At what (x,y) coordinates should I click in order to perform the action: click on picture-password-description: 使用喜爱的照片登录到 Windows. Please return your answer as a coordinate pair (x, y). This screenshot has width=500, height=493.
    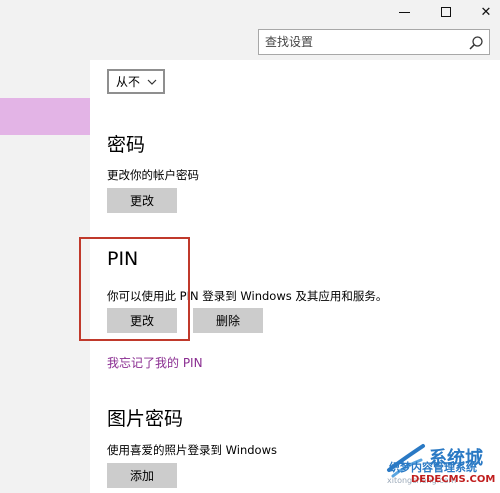
    Looking at the image, I should click on (192, 450).